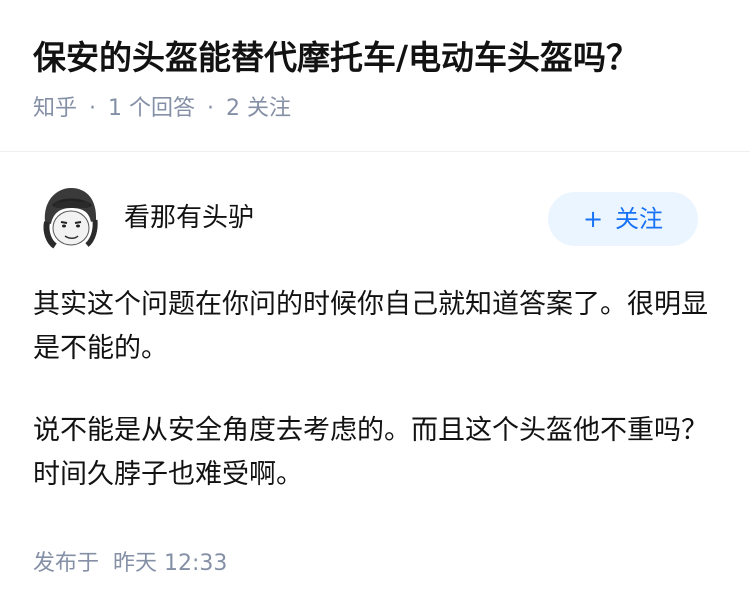 The width and height of the screenshot is (750, 614). What do you see at coordinates (66, 563) in the screenshot?
I see `publish-label: 发布于` at bounding box center [66, 563].